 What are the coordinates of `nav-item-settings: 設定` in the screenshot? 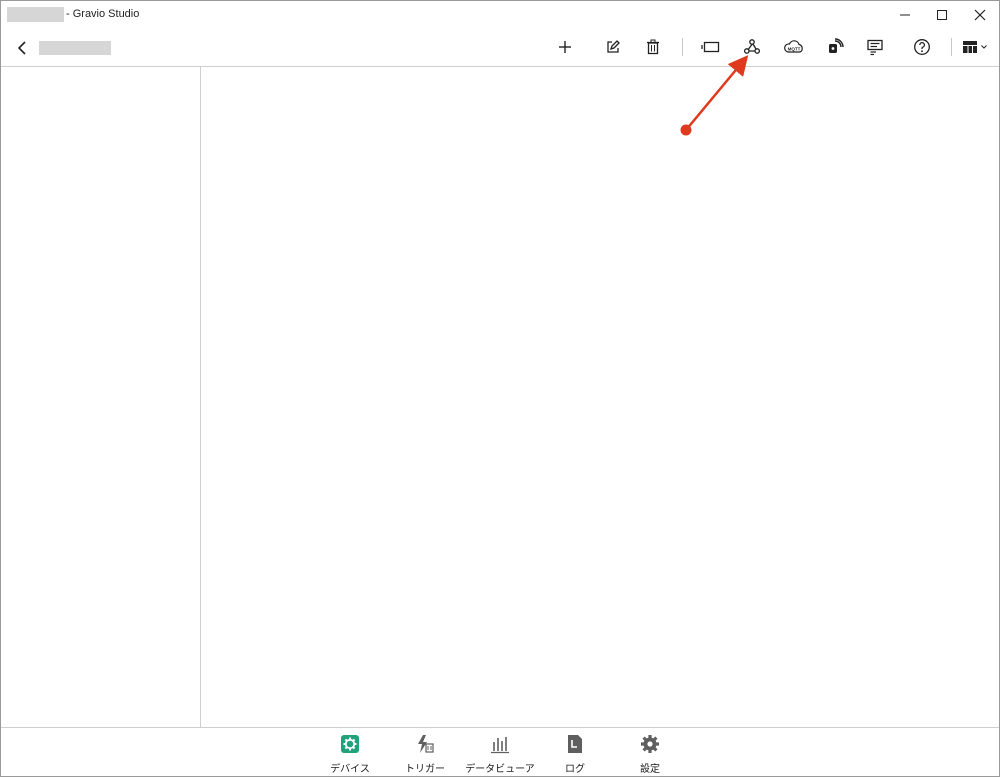 It's located at (650, 754).